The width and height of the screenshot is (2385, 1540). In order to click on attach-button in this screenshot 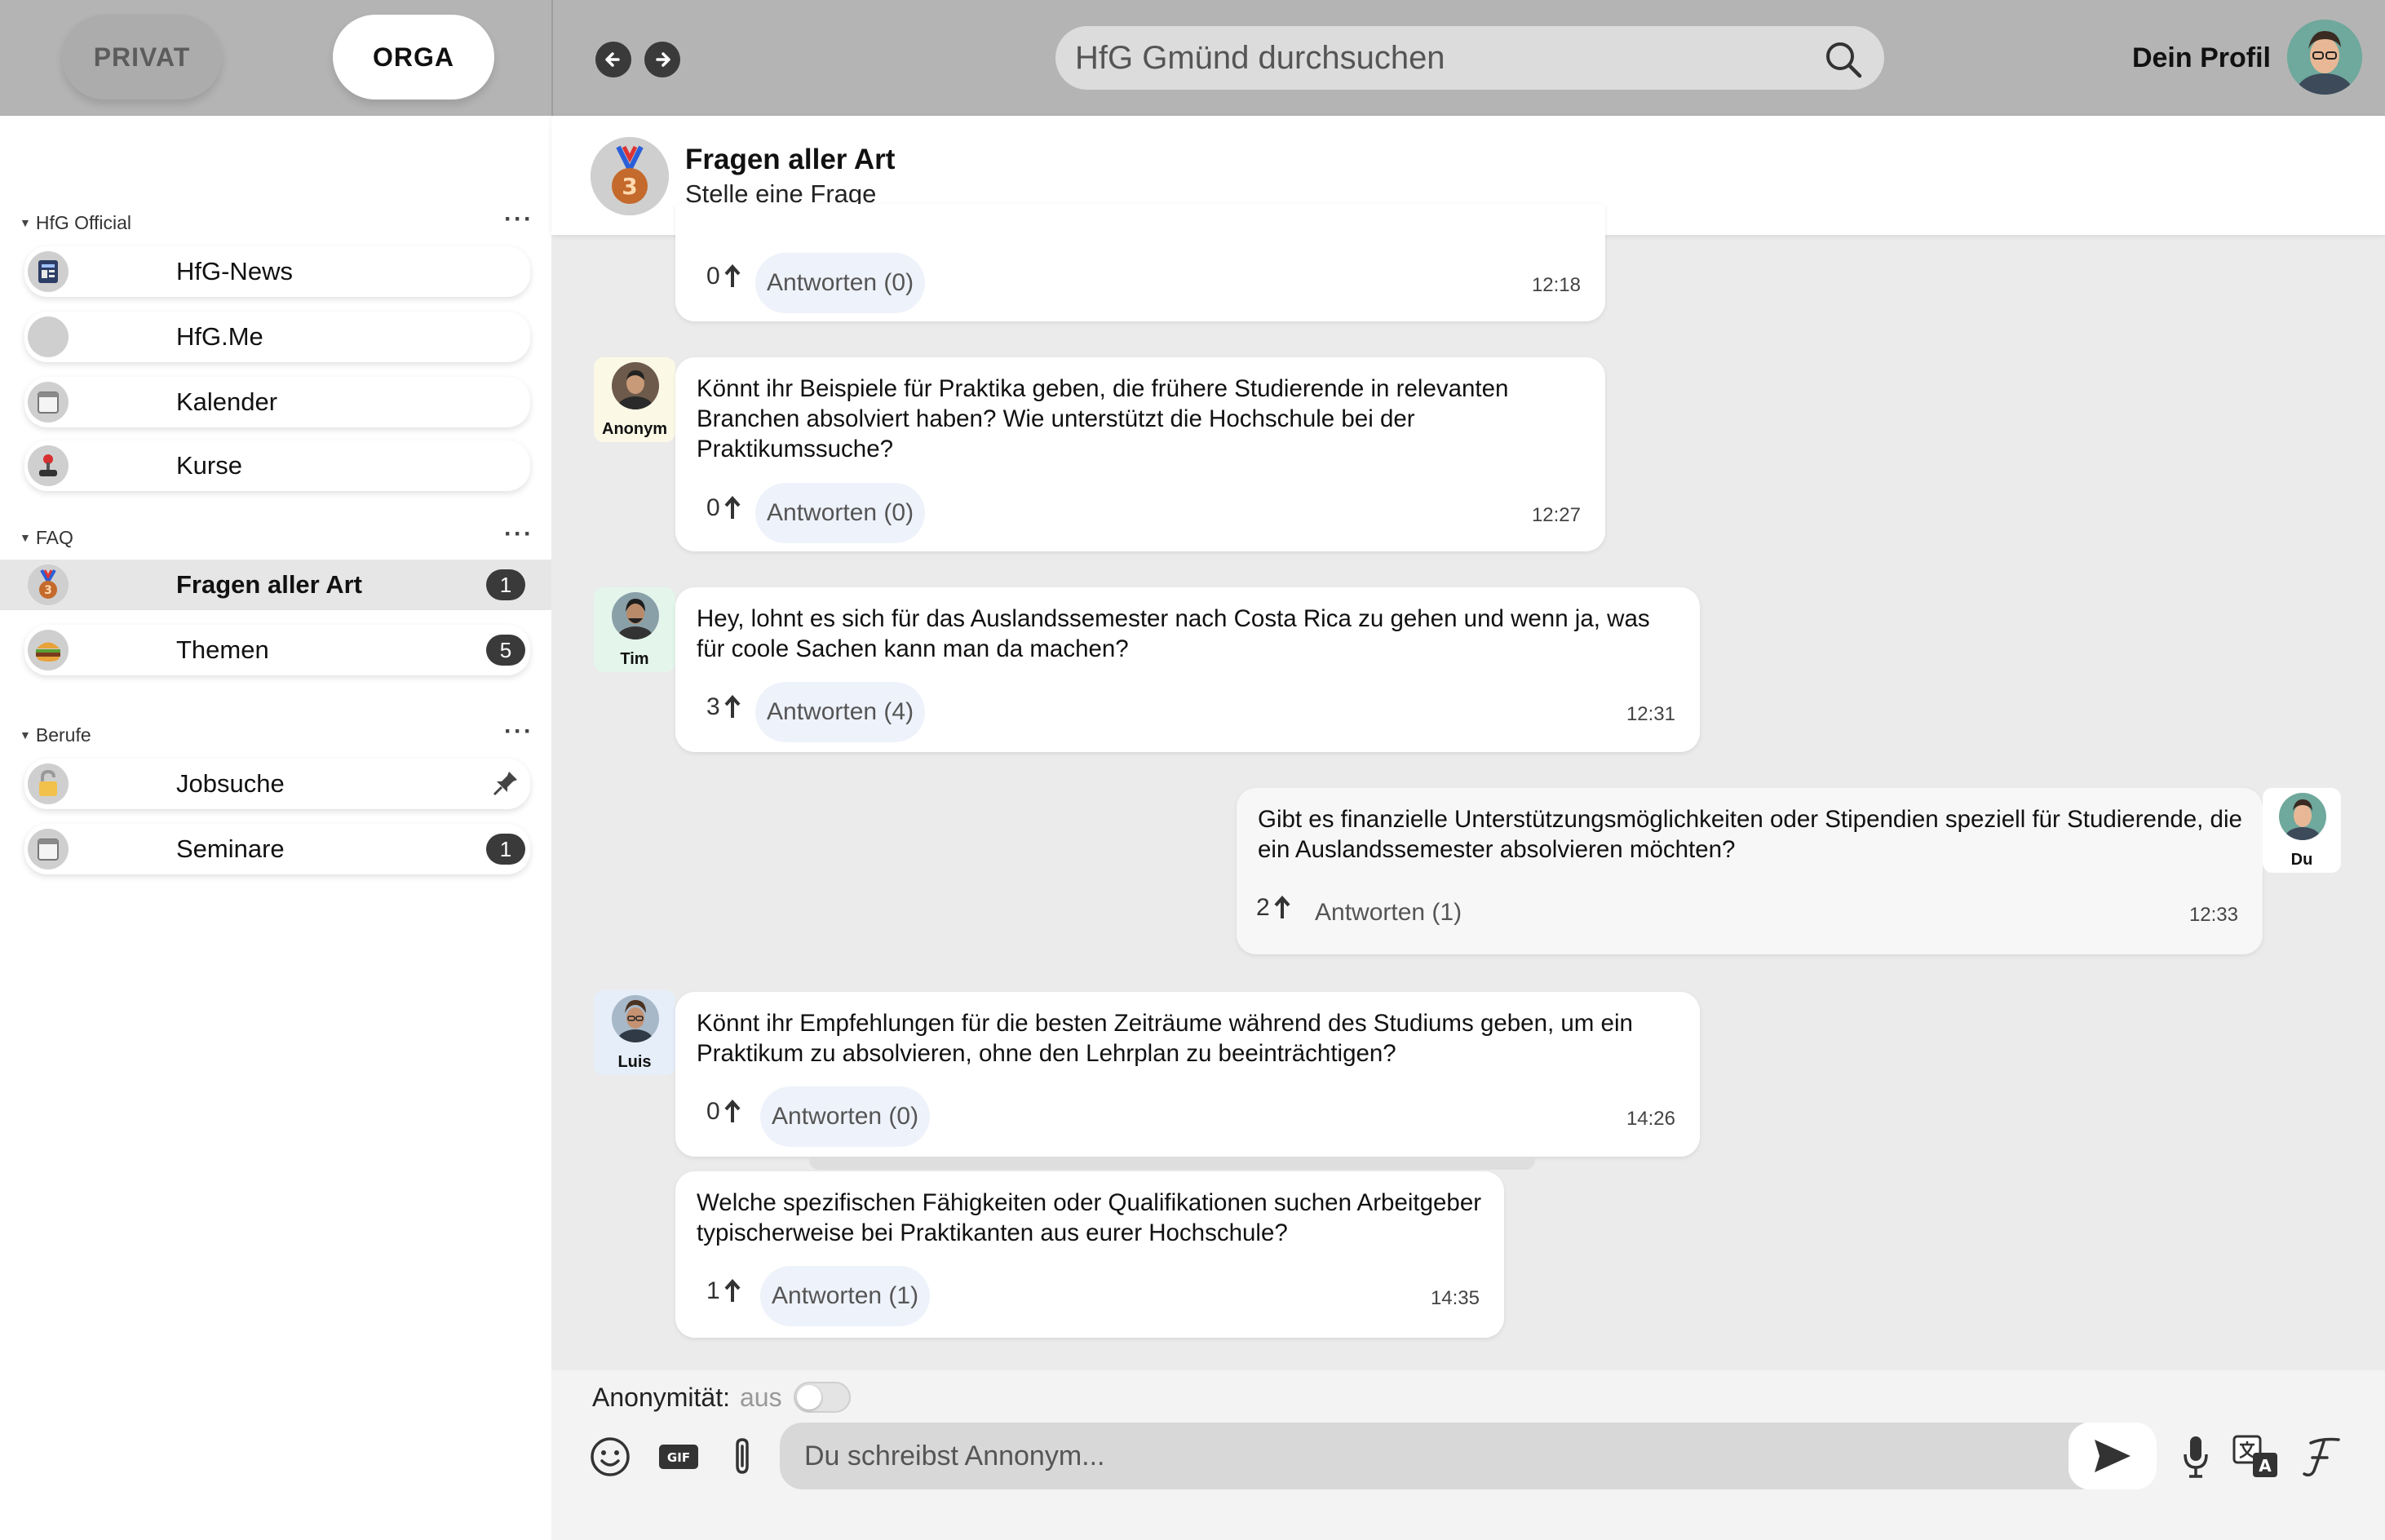, I will do `click(743, 1456)`.